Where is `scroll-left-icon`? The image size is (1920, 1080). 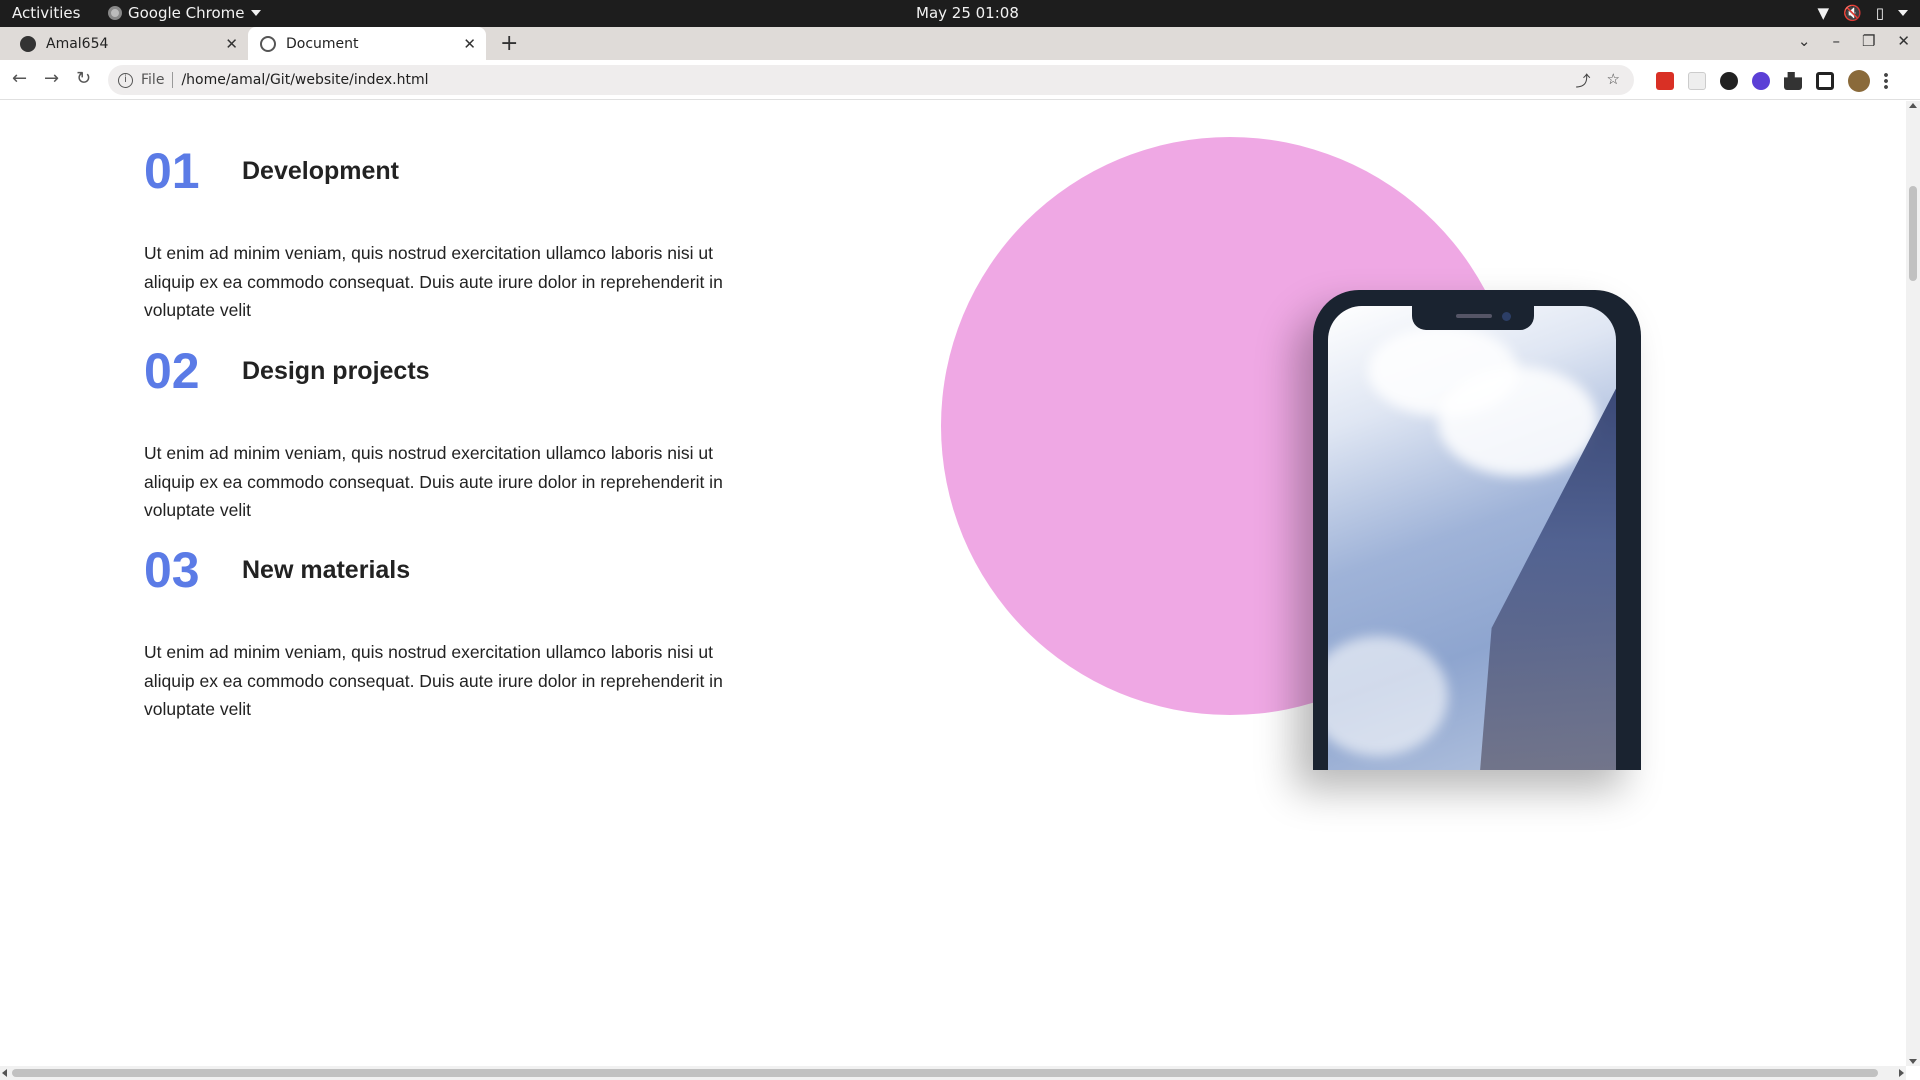 scroll-left-icon is located at coordinates (4, 1073).